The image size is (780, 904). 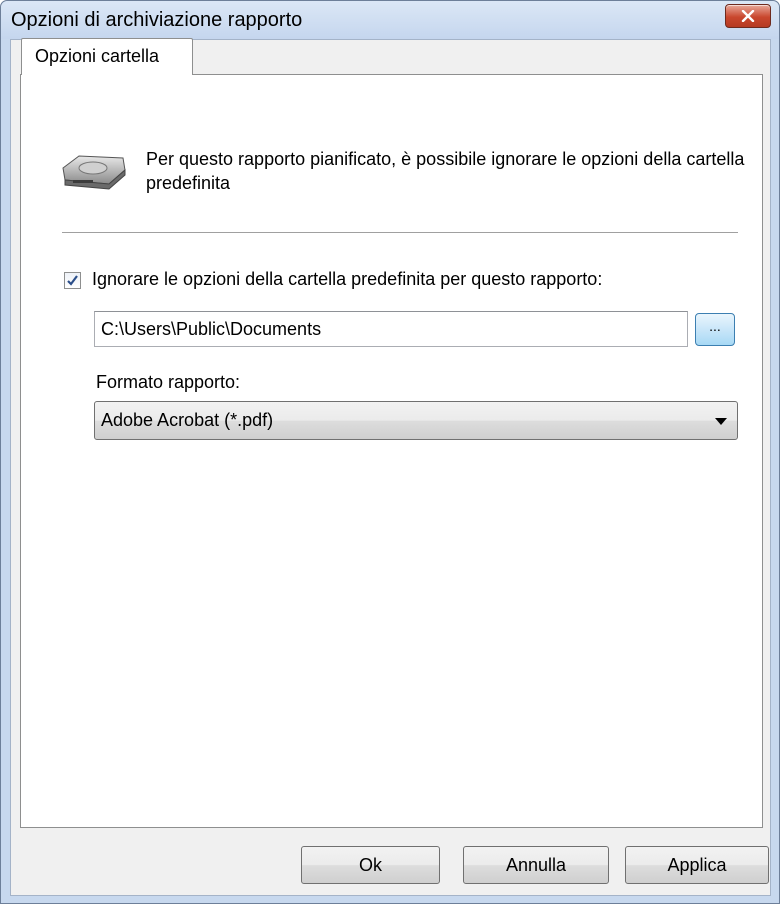 I want to click on close-button, so click(x=748, y=16).